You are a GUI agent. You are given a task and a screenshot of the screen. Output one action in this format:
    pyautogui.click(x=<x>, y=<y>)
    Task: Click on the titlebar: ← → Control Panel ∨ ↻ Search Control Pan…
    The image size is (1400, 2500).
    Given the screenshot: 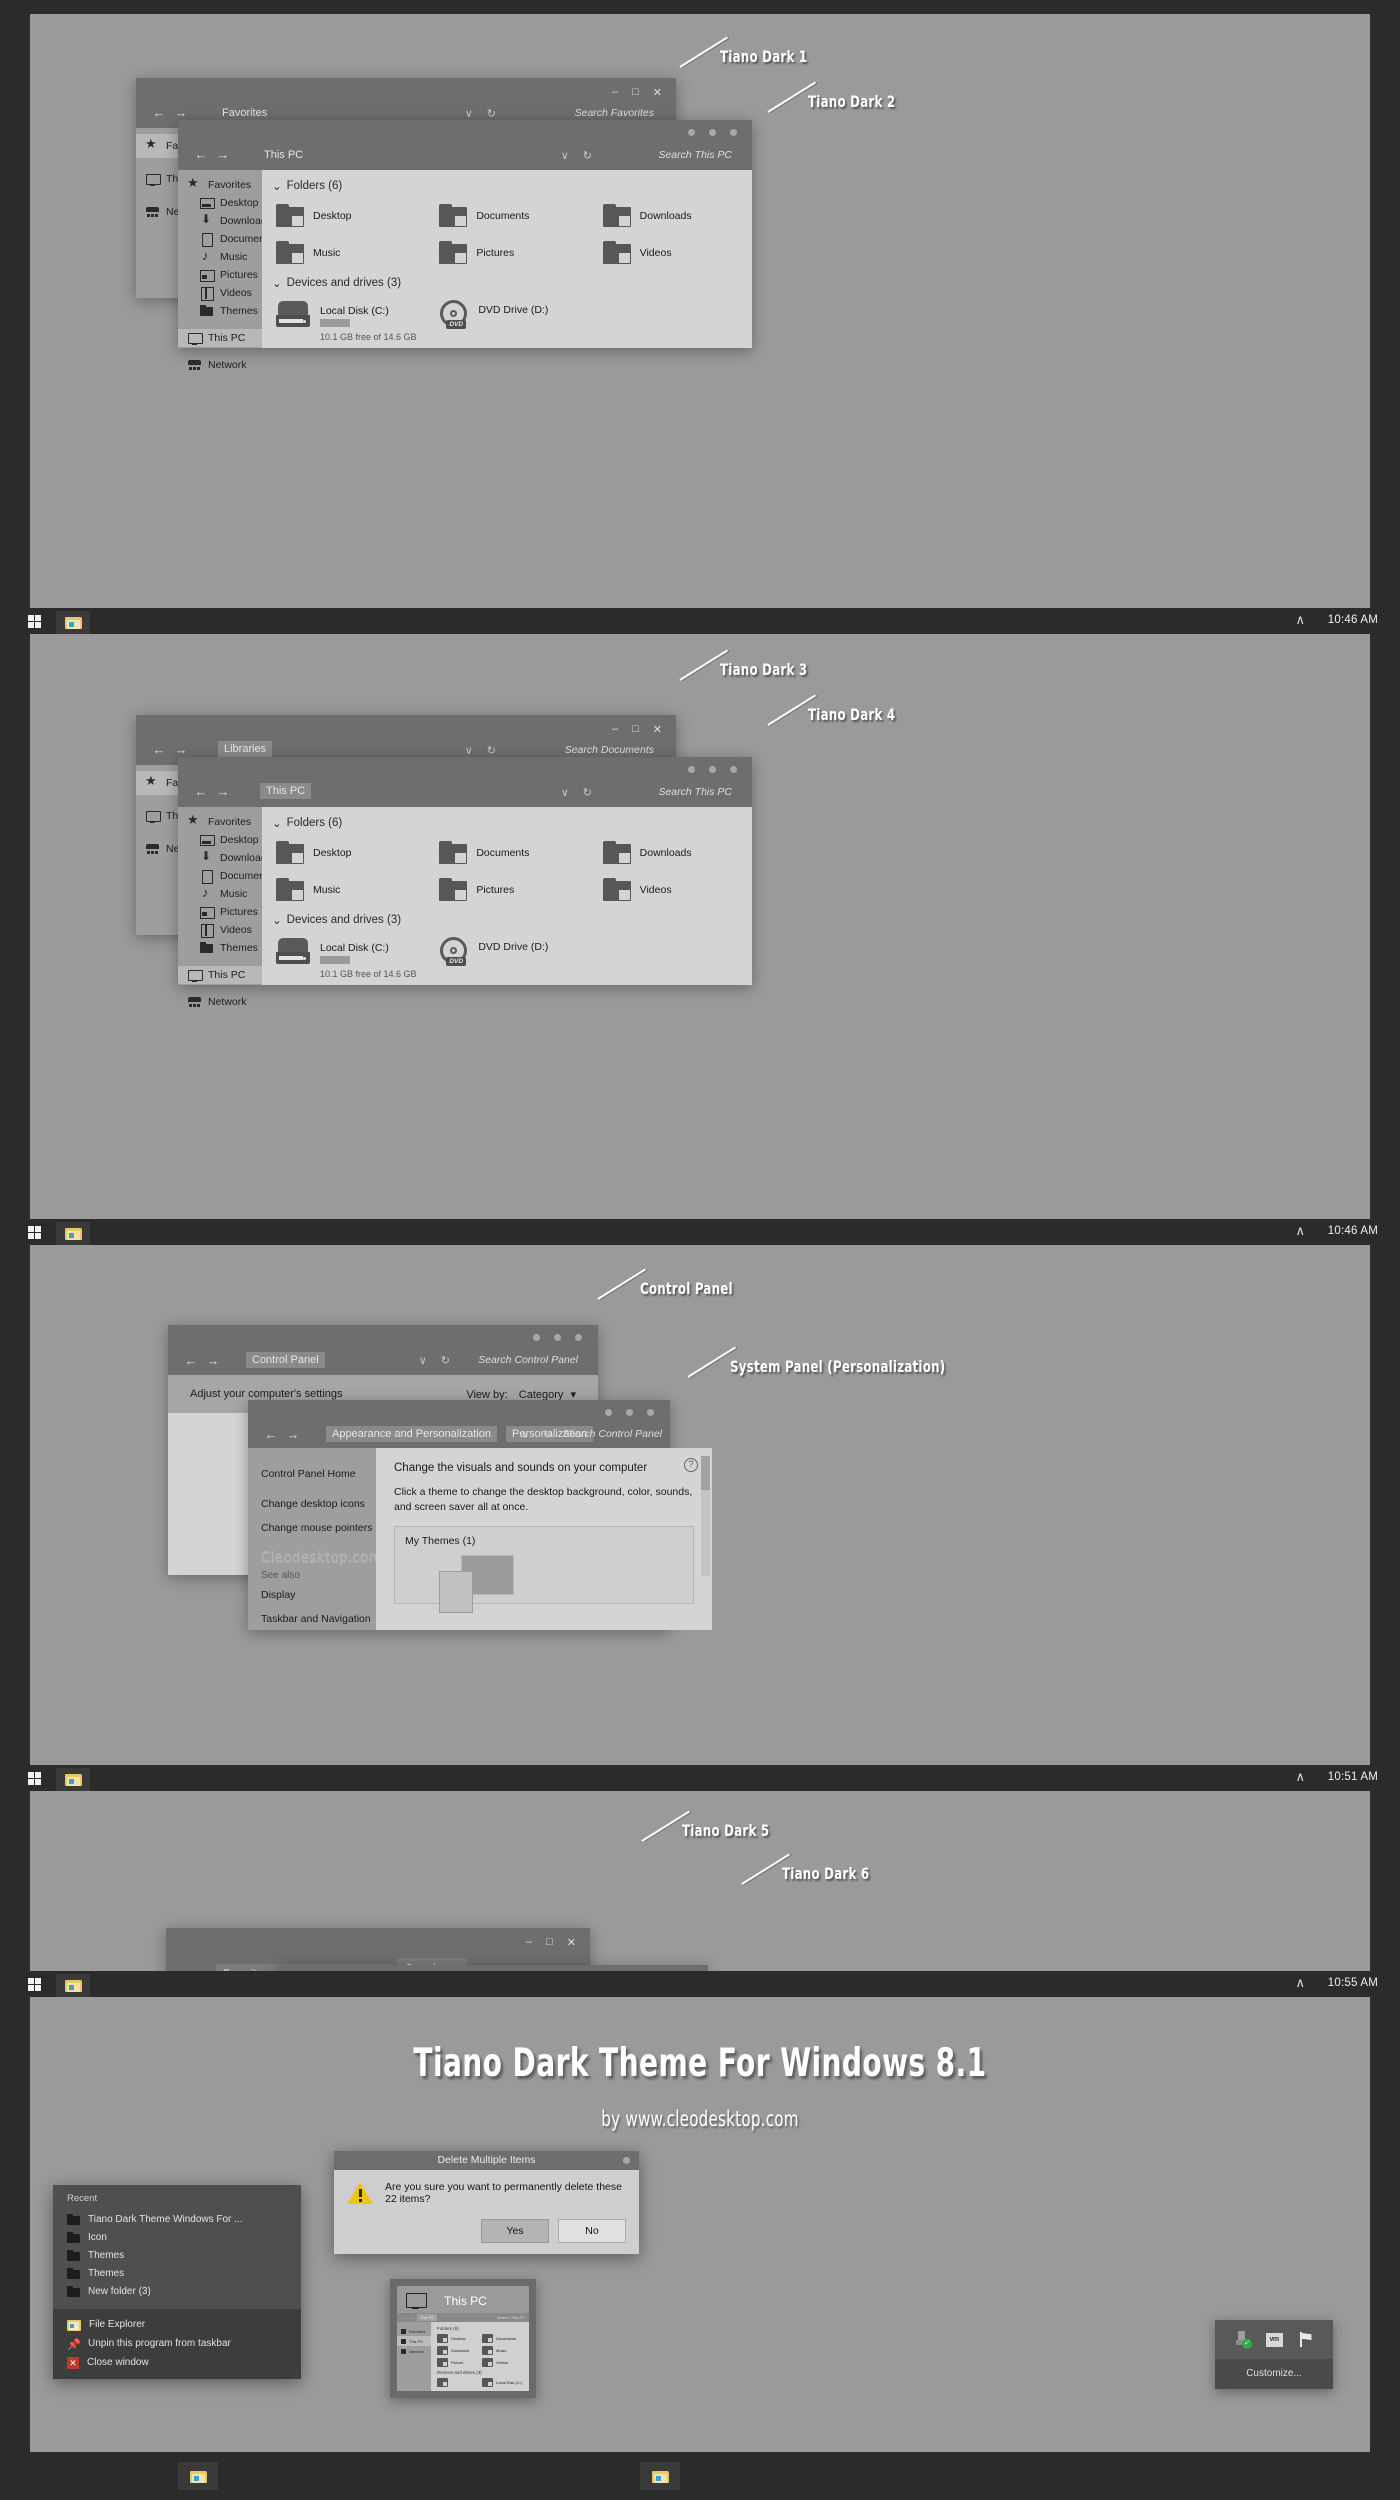 What is the action you would take?
    pyautogui.click(x=383, y=1350)
    